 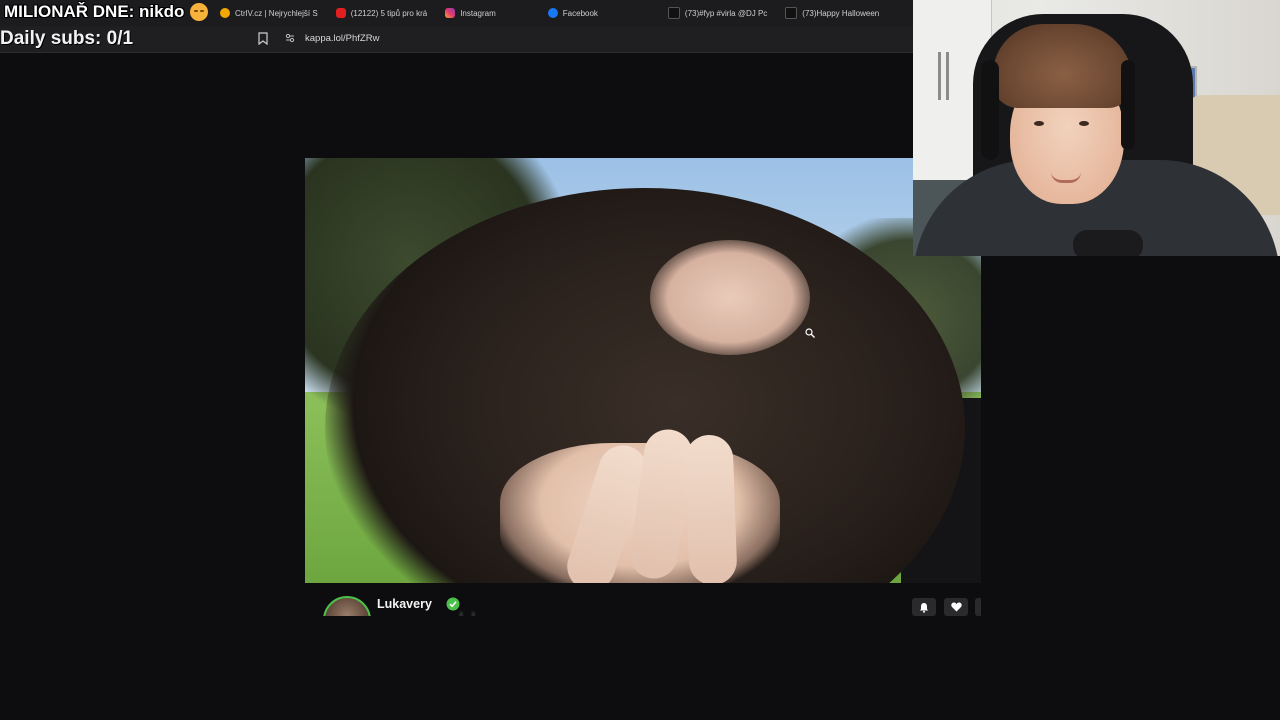 I want to click on overlay-title-text: MILIONAŘ DNE: nikdo, so click(x=94, y=11).